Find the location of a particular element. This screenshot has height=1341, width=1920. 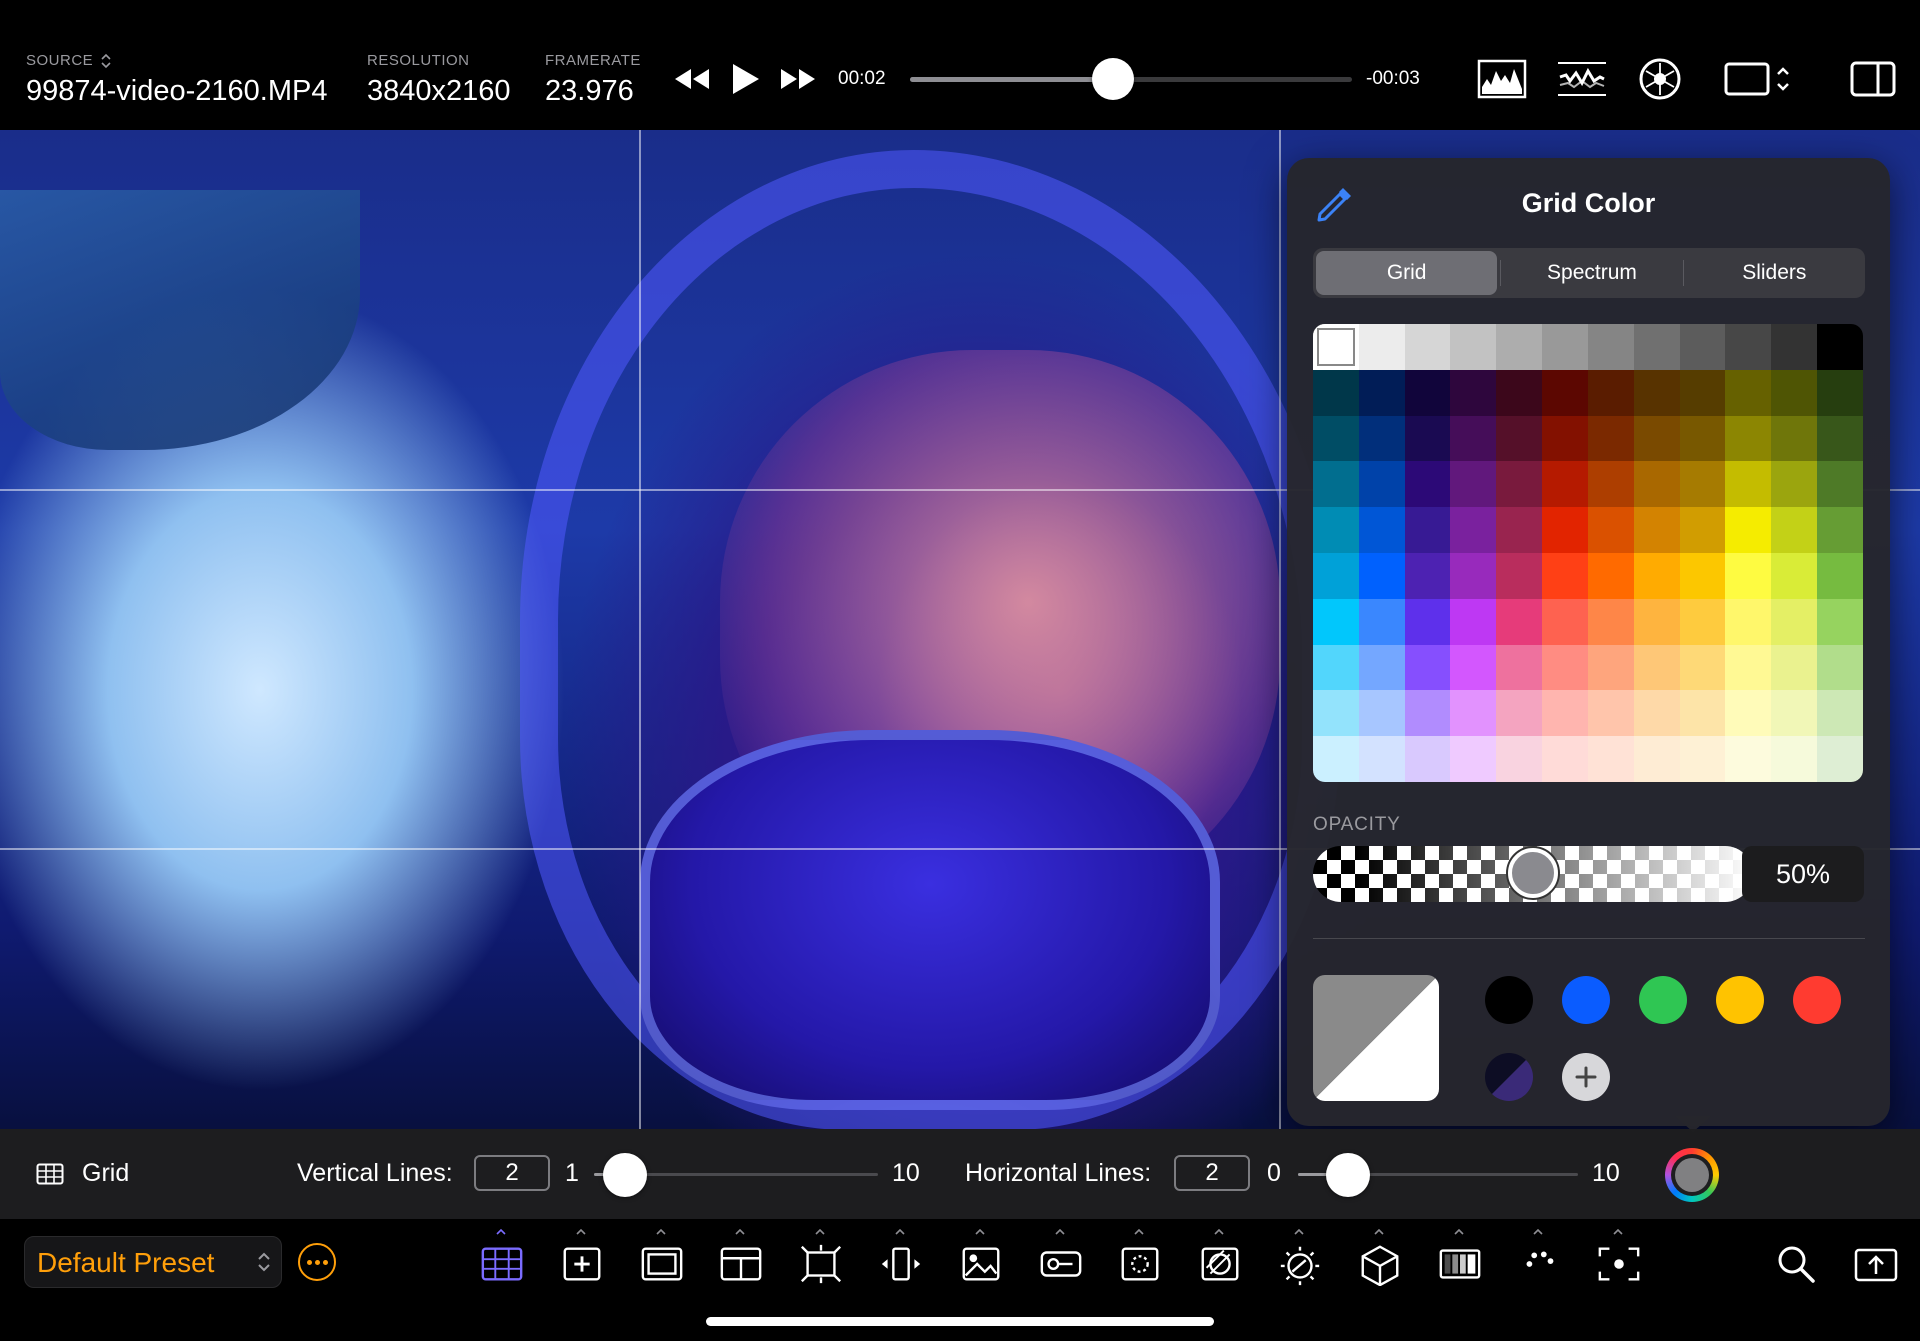

favorite-color-yellow is located at coordinates (1740, 1000).